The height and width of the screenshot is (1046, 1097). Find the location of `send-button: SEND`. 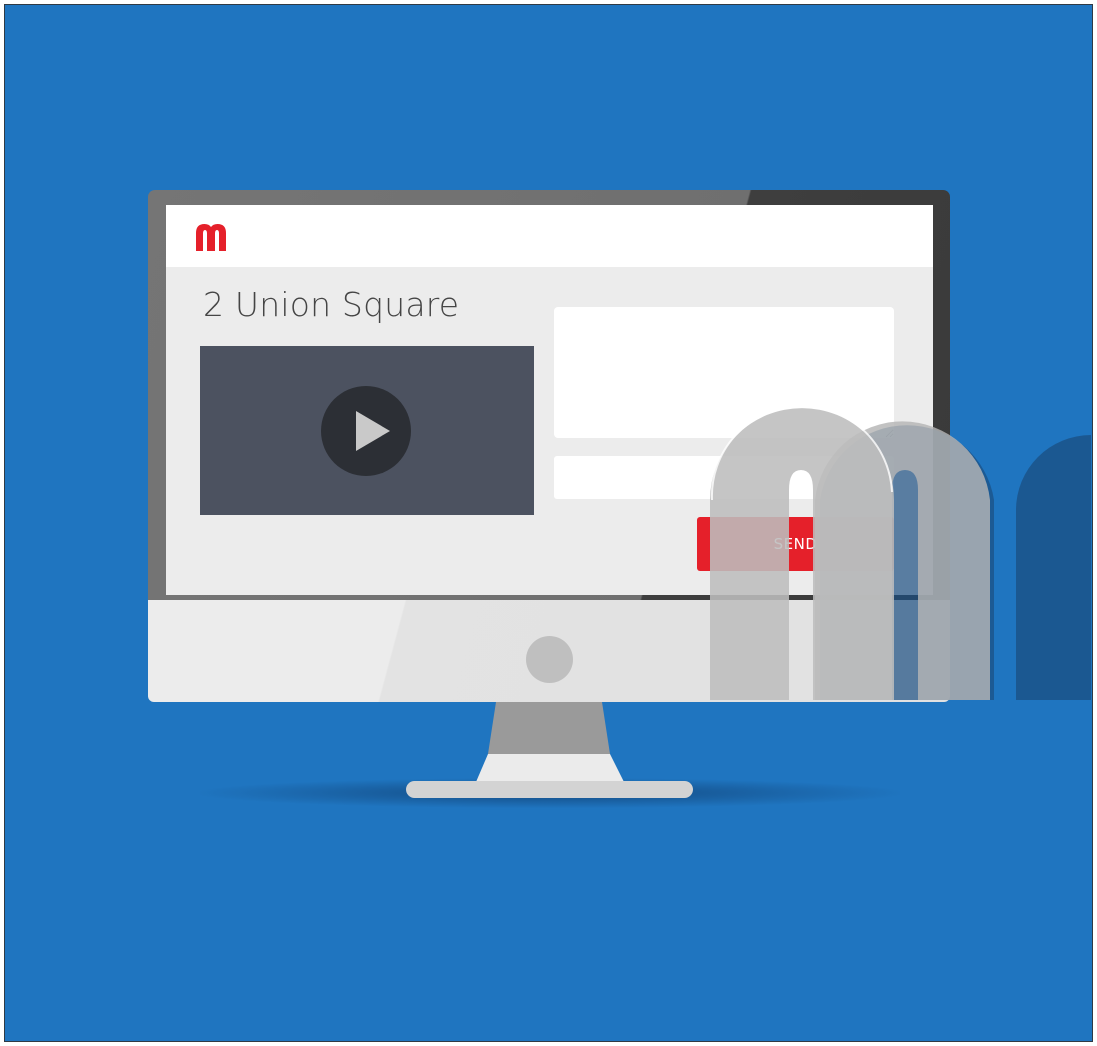

send-button: SEND is located at coordinates (795, 544).